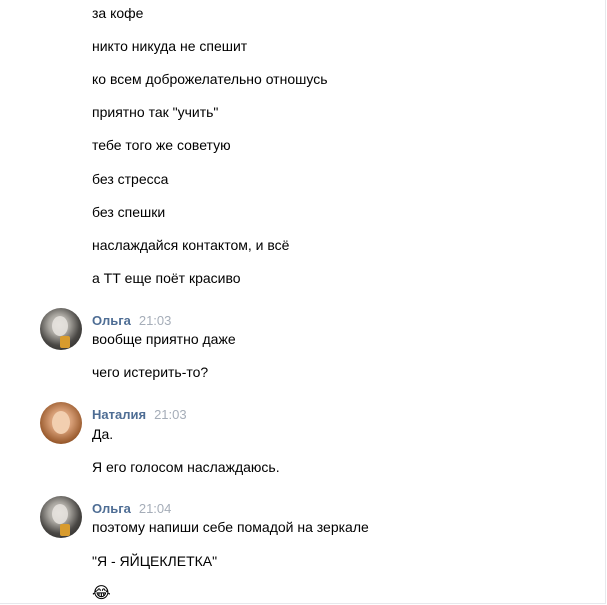  What do you see at coordinates (230, 527) in the screenshot?
I see `message-text: поэтому напиши себе помадой на зеркале` at bounding box center [230, 527].